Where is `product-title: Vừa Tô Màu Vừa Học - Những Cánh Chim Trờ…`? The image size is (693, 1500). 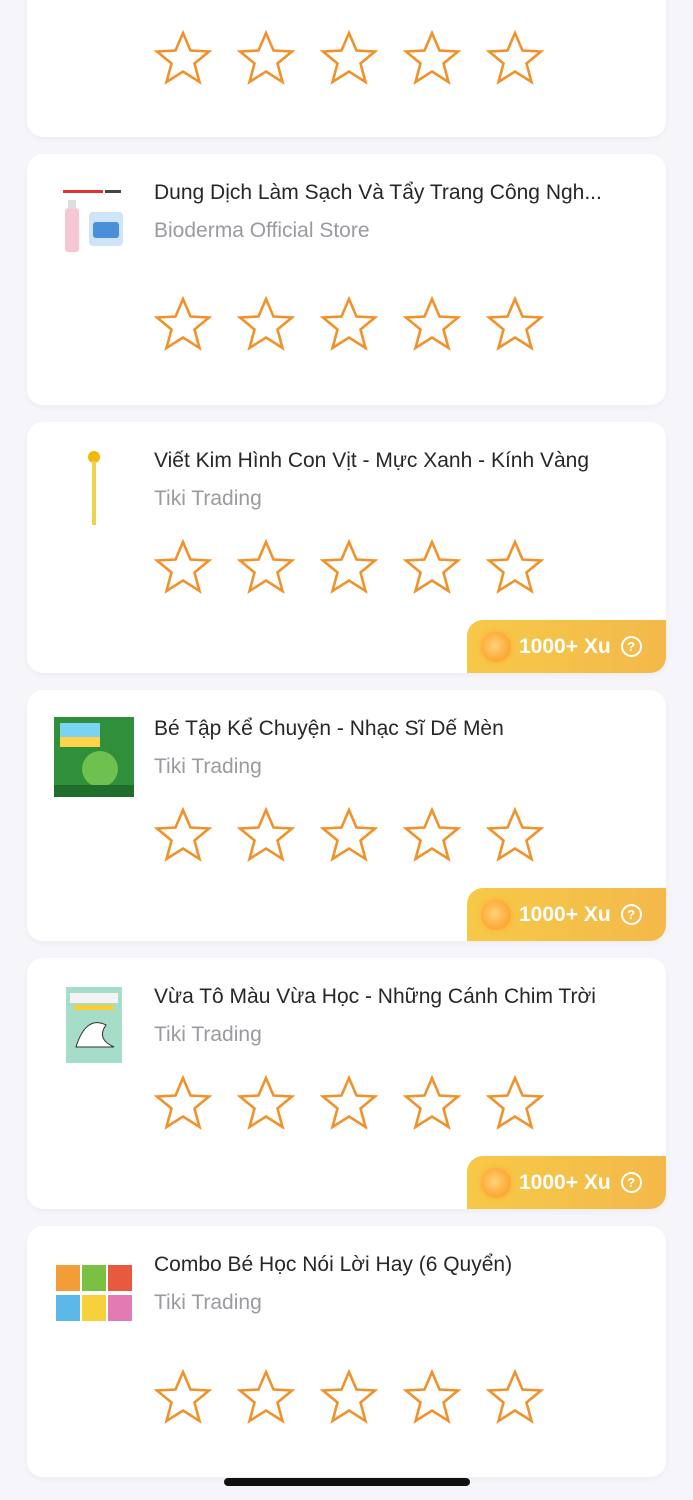
product-title: Vừa Tô Màu Vừa Học - Những Cánh Chim Trờ… is located at coordinates (396, 997).